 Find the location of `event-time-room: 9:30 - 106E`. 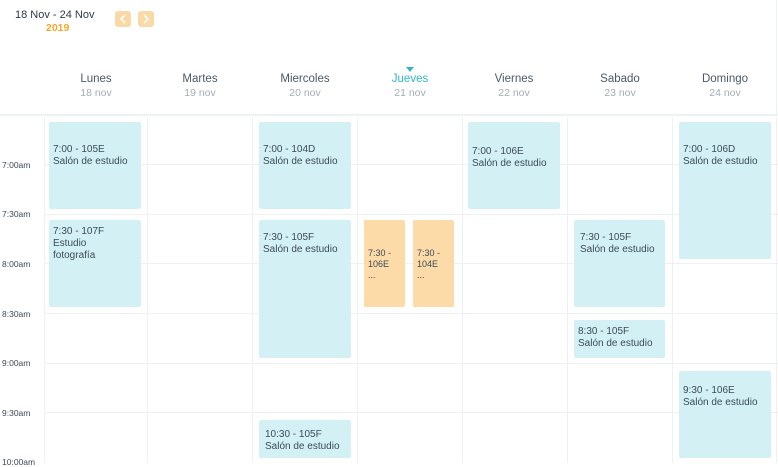

event-time-room: 9:30 - 106E is located at coordinates (709, 390).